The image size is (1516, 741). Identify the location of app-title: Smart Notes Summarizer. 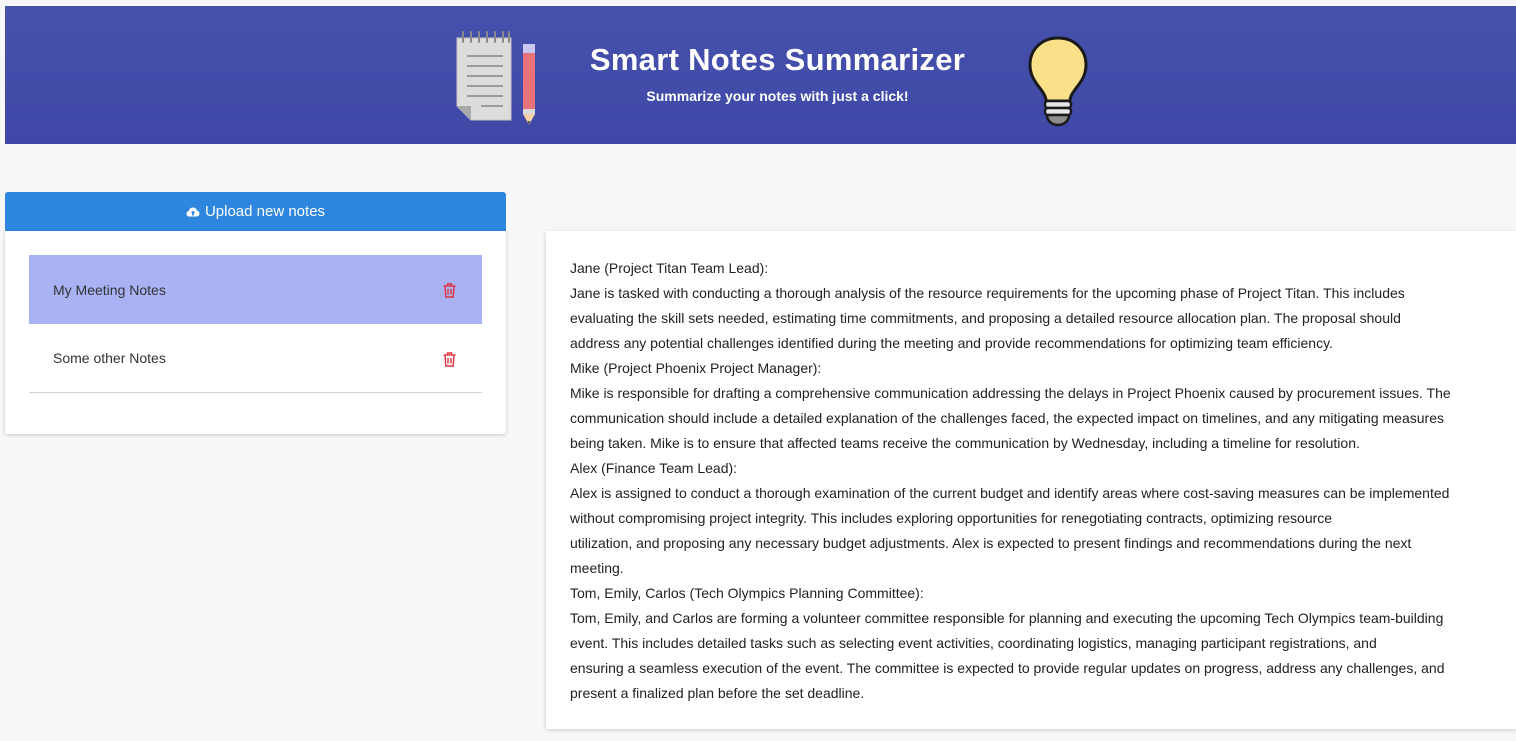
(777, 59).